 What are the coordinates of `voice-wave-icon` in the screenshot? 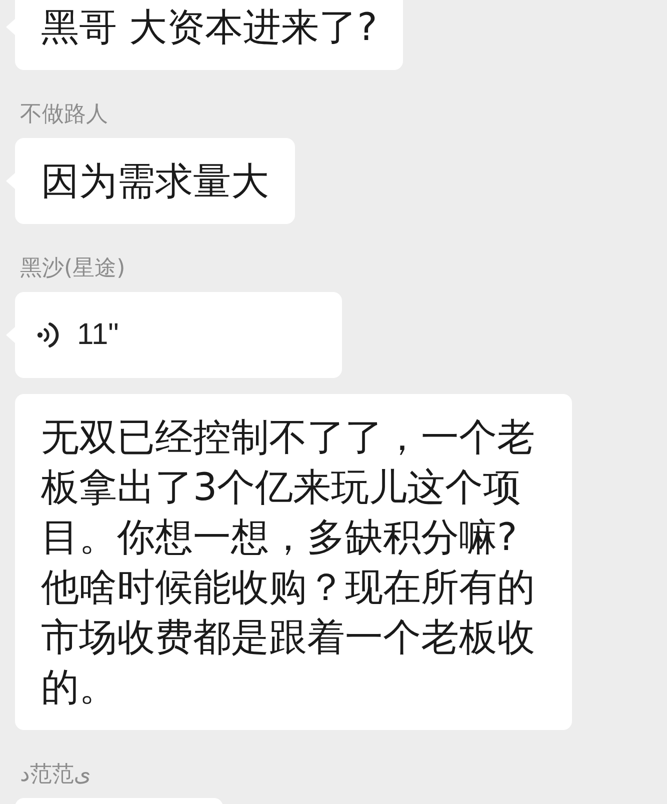 It's located at (48, 335).